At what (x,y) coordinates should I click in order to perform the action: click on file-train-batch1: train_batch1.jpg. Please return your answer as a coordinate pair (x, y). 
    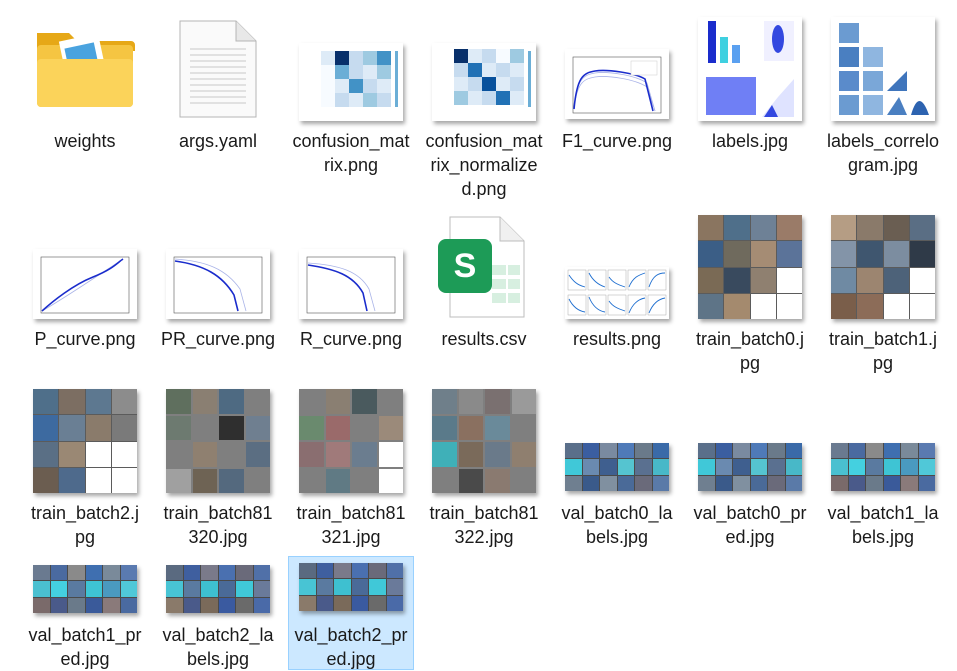
    Looking at the image, I should click on (883, 291).